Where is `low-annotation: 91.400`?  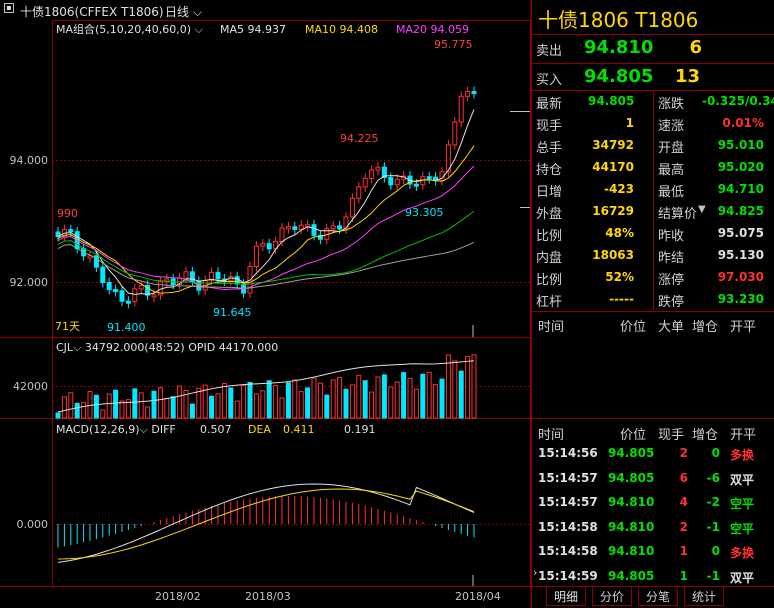
low-annotation: 91.400 is located at coordinates (126, 327).